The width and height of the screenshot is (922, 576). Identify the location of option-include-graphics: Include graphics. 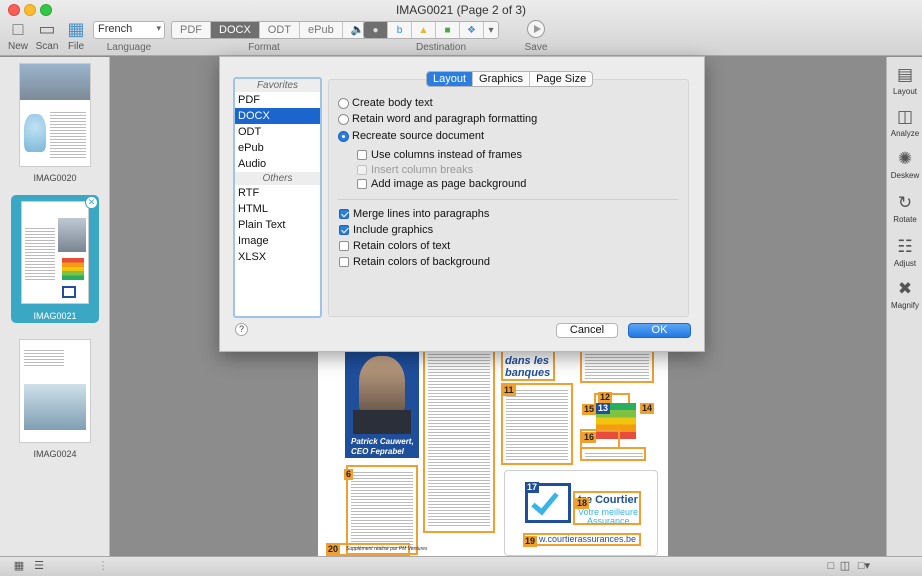
(386, 230).